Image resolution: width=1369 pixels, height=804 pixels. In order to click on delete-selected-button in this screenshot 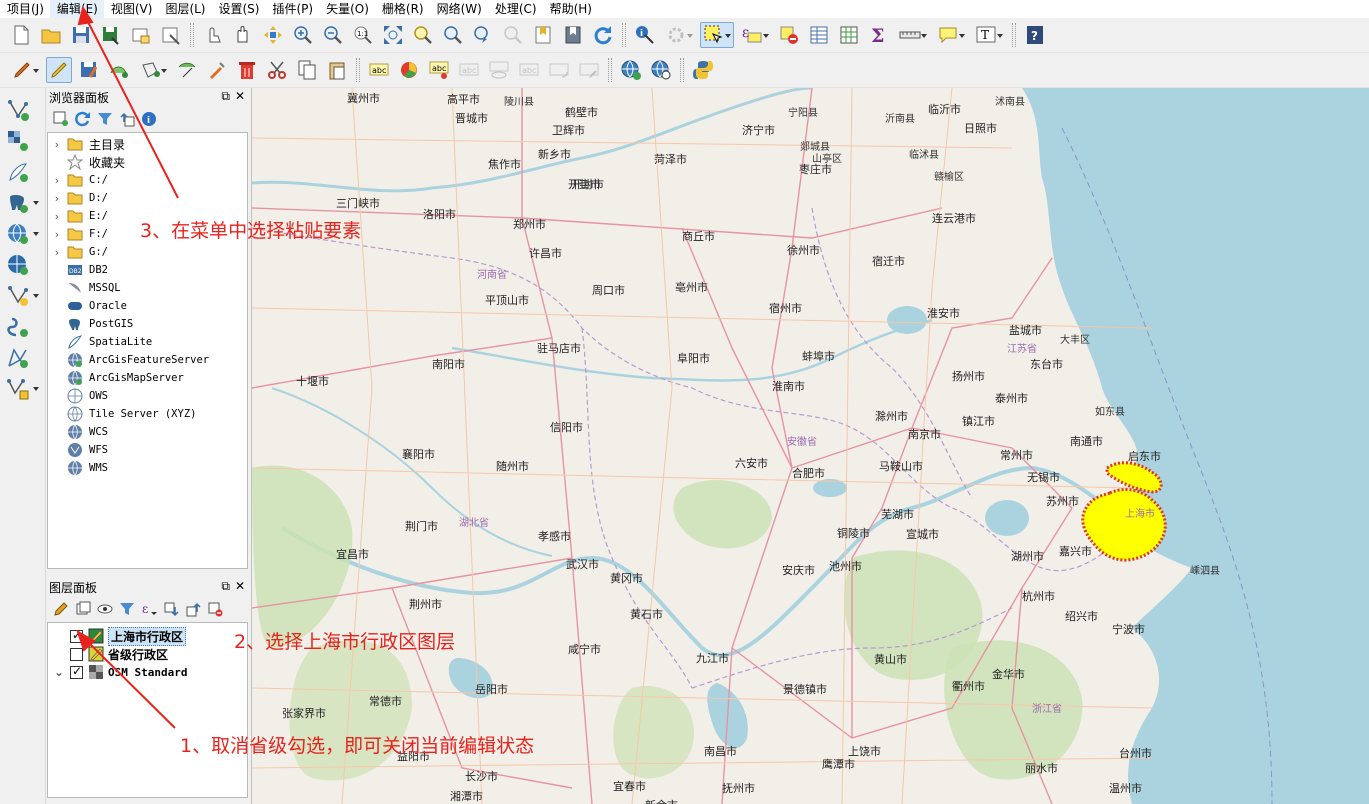, I will do `click(247, 70)`.